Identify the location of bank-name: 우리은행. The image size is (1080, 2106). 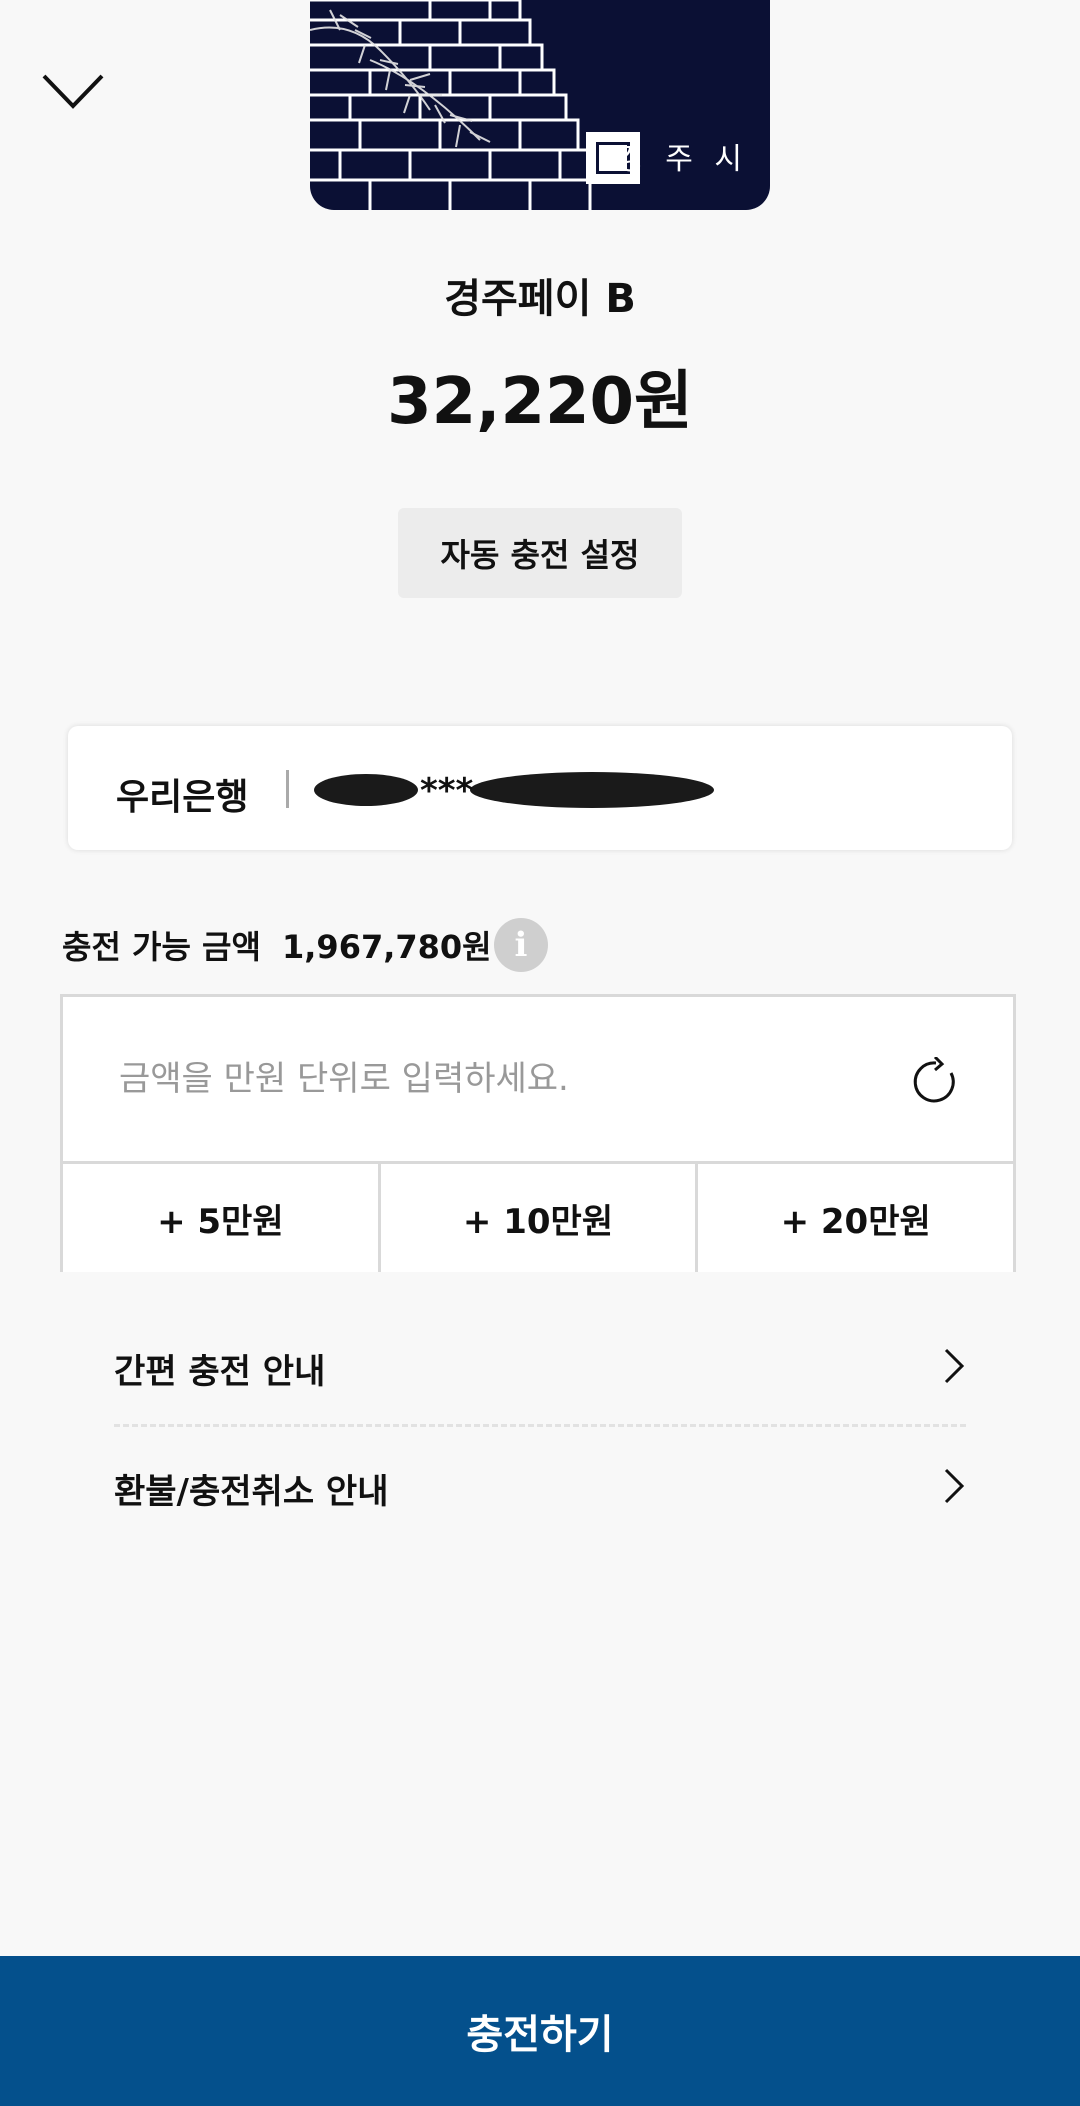
(182, 797).